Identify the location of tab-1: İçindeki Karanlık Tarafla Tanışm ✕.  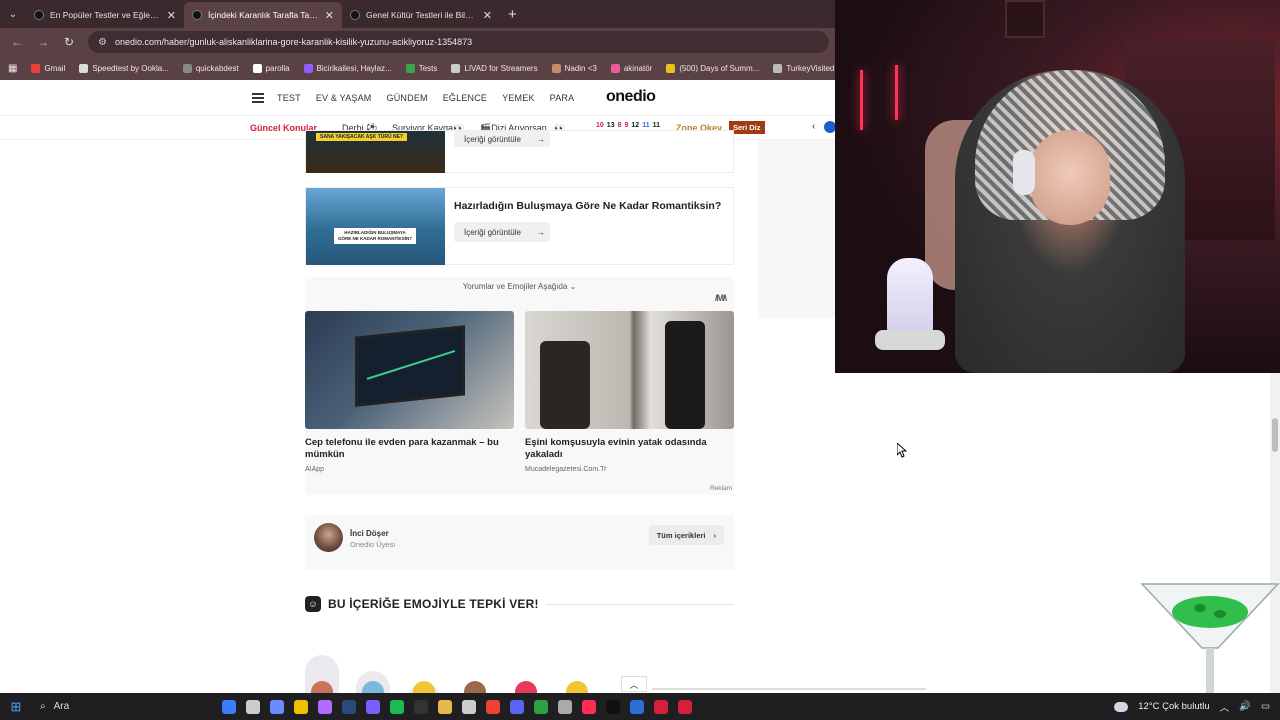
(263, 15).